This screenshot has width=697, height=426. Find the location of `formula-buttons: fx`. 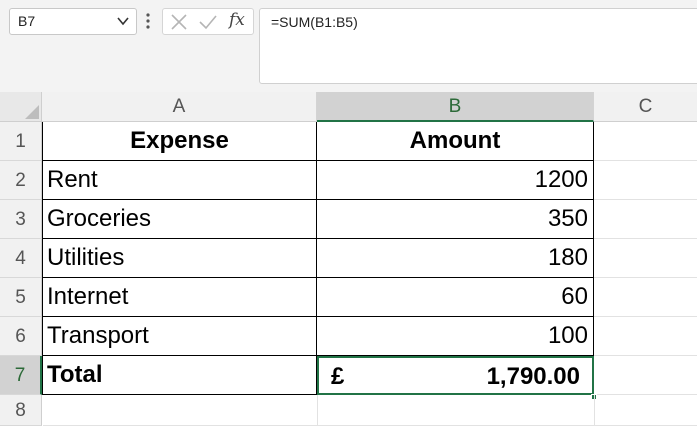

formula-buttons: fx is located at coordinates (208, 21).